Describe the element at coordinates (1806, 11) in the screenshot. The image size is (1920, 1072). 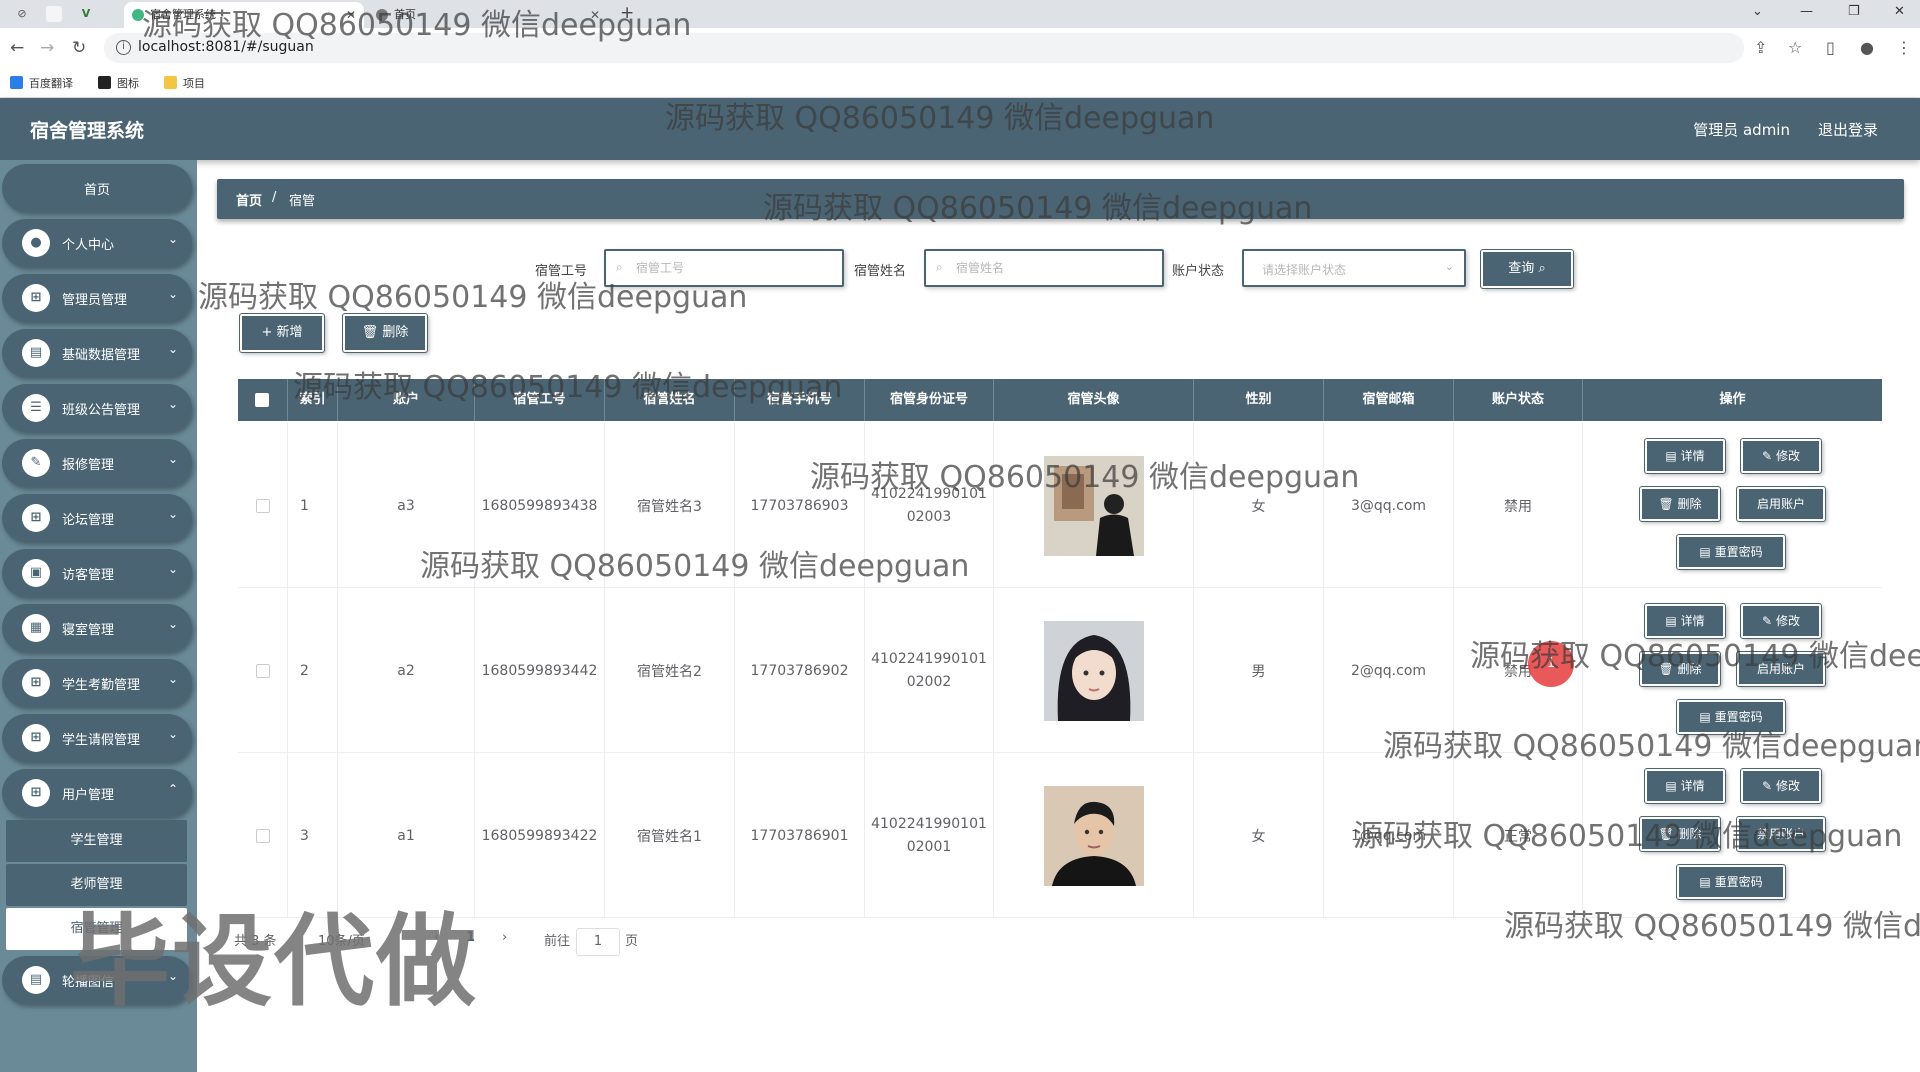
I see `minimize-button: —` at that location.